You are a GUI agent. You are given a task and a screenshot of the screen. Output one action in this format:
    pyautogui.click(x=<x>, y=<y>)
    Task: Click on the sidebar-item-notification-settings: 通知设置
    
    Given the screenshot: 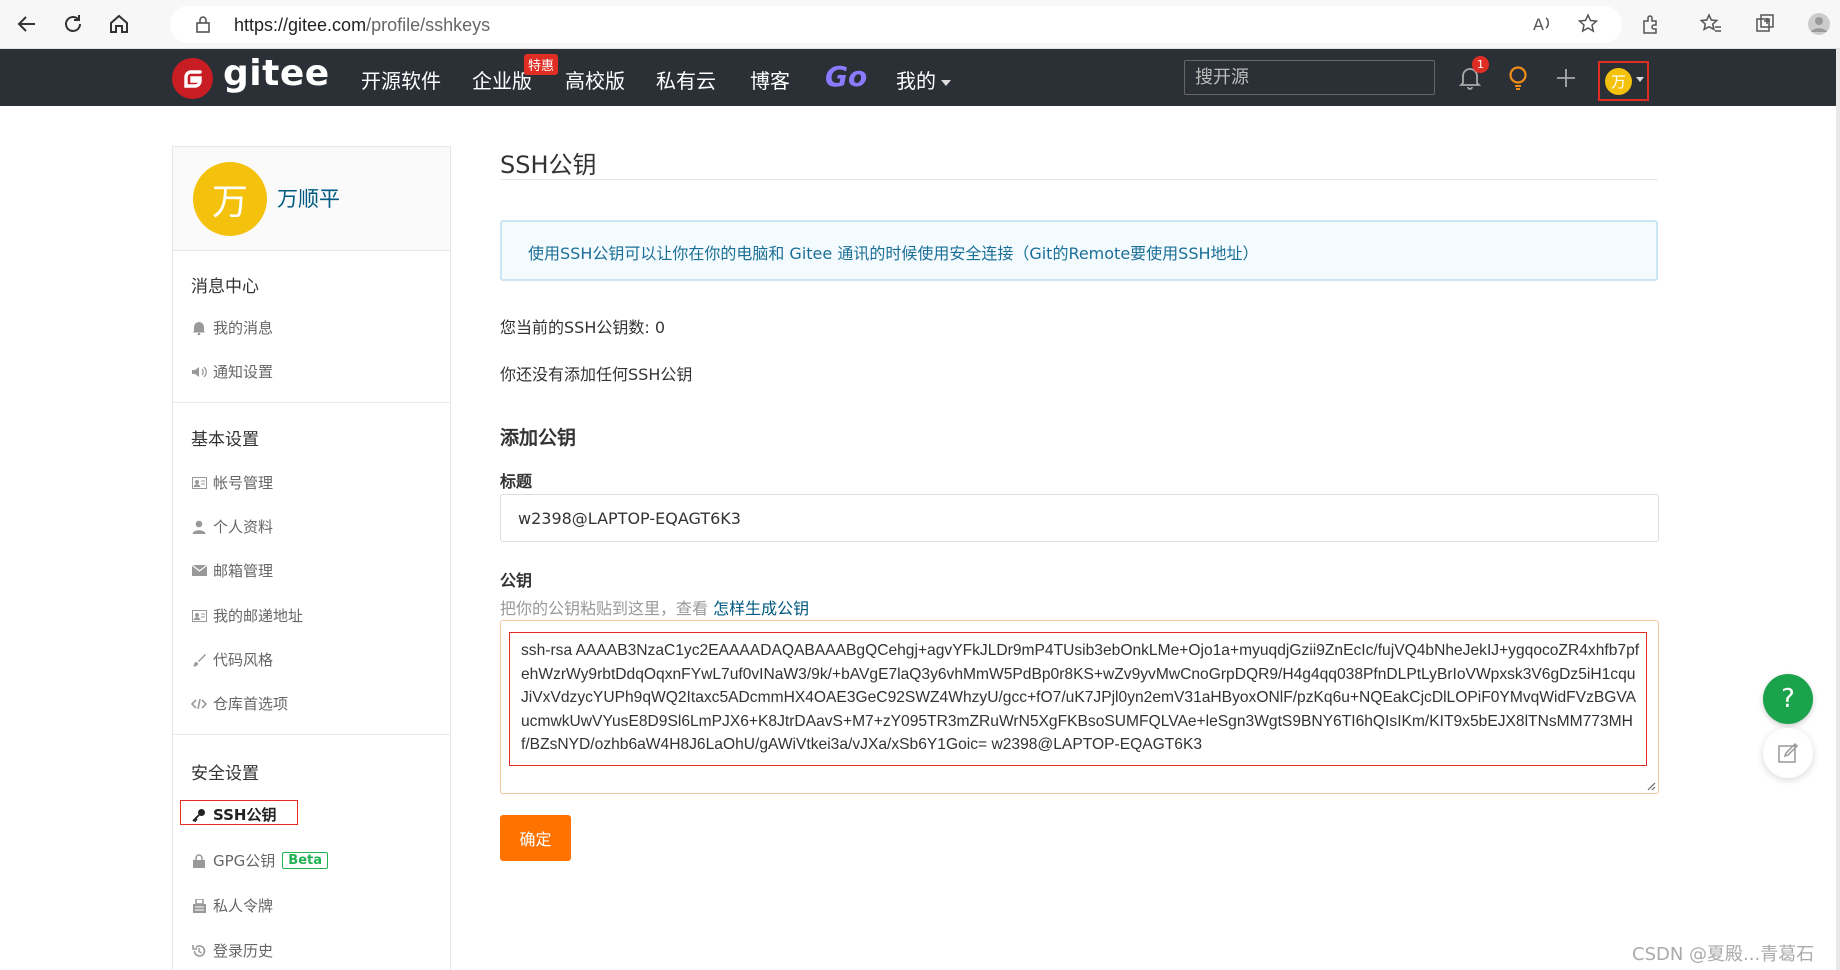 What is the action you would take?
    pyautogui.click(x=232, y=371)
    